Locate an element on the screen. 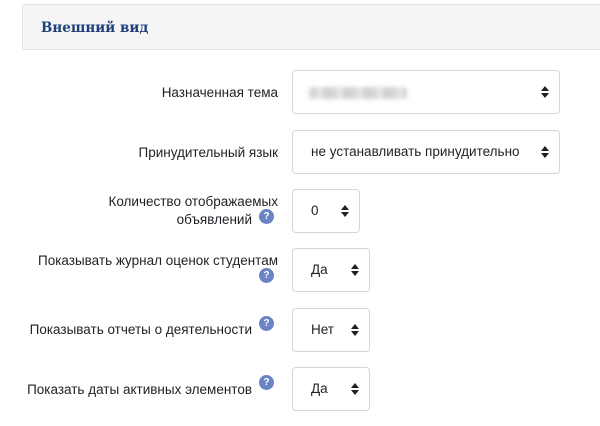  language-label: Принудительный язык is located at coordinates (208, 152).